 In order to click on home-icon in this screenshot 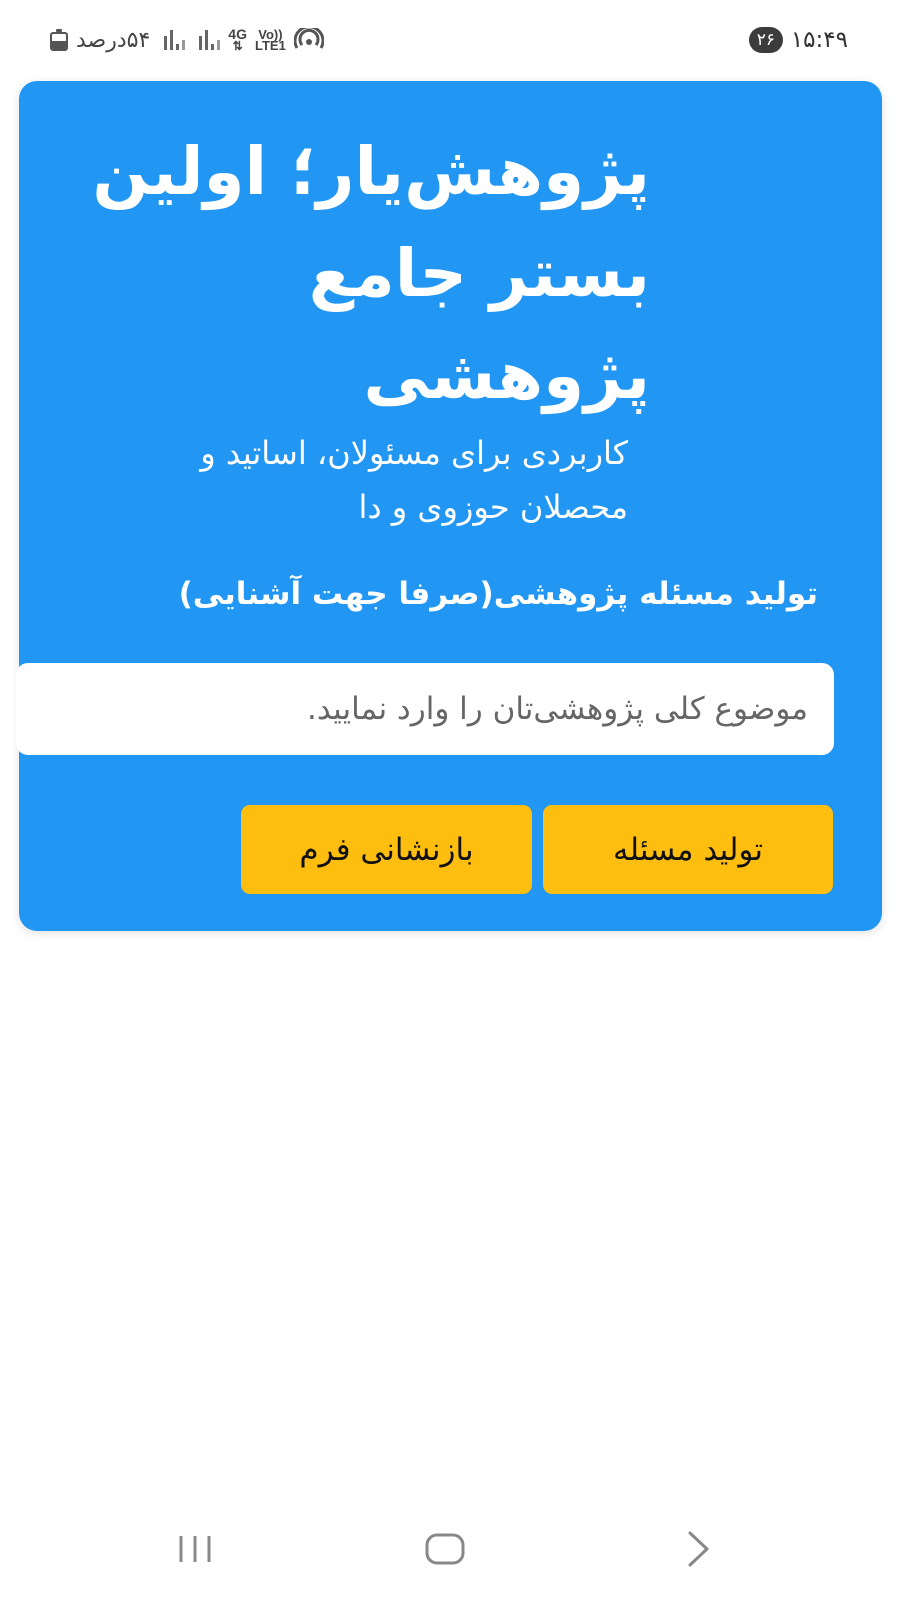, I will do `click(445, 1549)`.